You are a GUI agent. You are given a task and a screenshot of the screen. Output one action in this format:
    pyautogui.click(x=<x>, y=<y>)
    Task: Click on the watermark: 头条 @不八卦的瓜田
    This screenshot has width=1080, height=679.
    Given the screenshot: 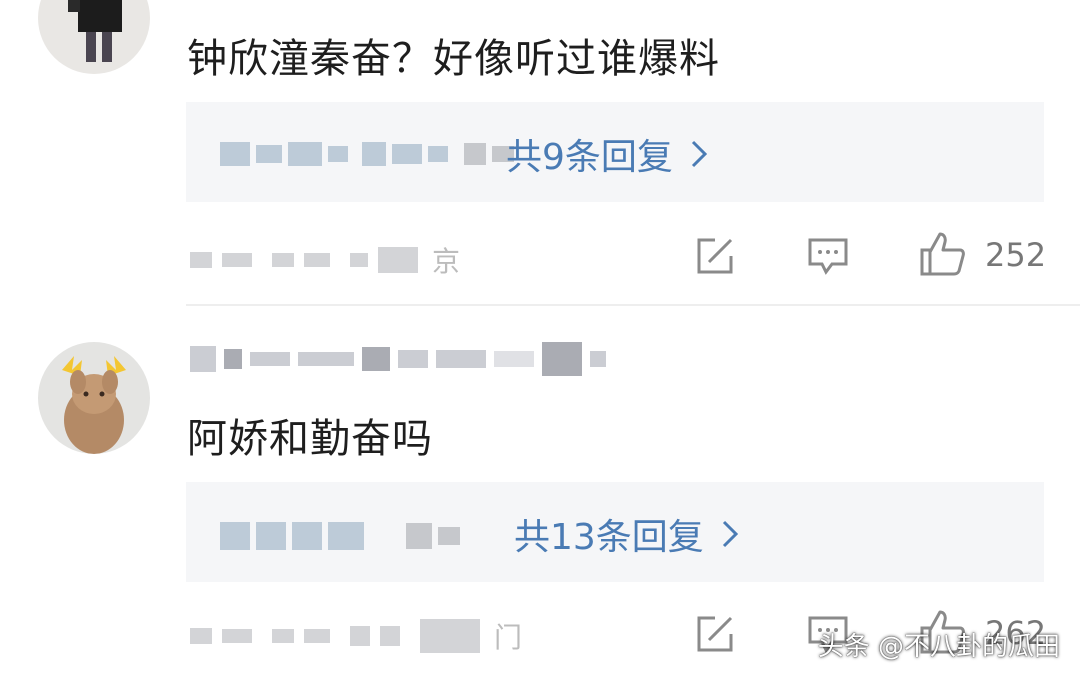 What is the action you would take?
    pyautogui.click(x=938, y=647)
    